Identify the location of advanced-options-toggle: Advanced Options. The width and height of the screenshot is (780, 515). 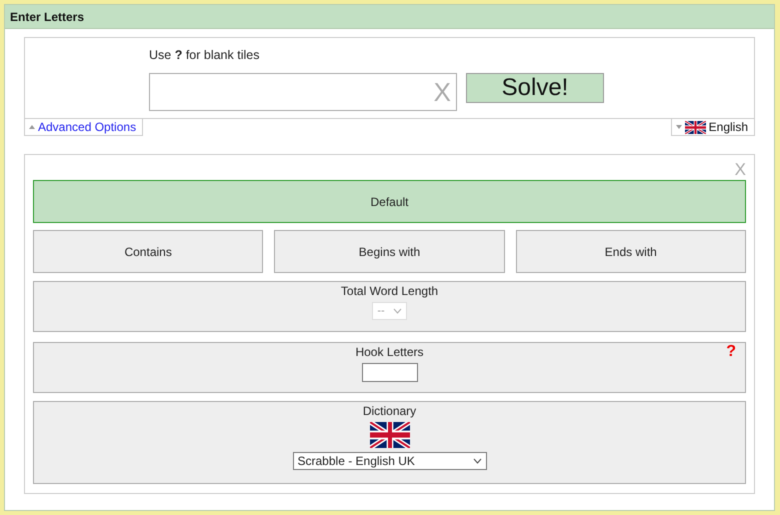
(84, 127).